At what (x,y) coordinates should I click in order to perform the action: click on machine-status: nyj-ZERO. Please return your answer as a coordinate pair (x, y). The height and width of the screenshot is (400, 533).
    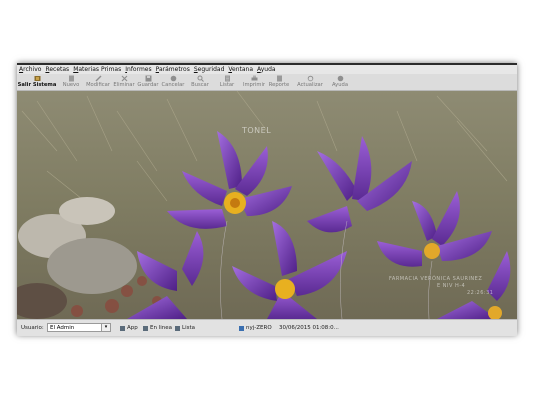
    Looking at the image, I should click on (255, 328).